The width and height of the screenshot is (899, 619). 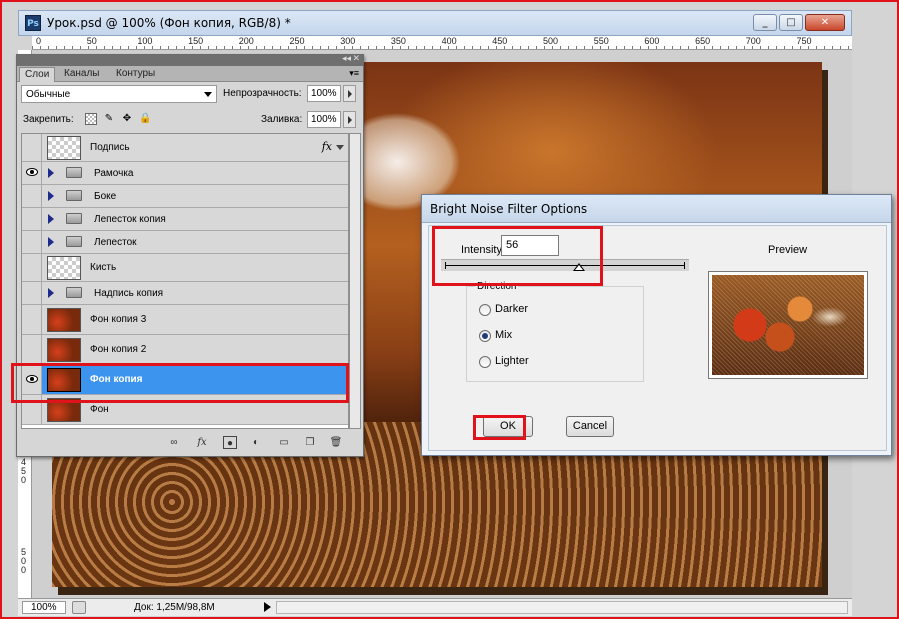 I want to click on lock-all-icon: 🔒, so click(x=145, y=119).